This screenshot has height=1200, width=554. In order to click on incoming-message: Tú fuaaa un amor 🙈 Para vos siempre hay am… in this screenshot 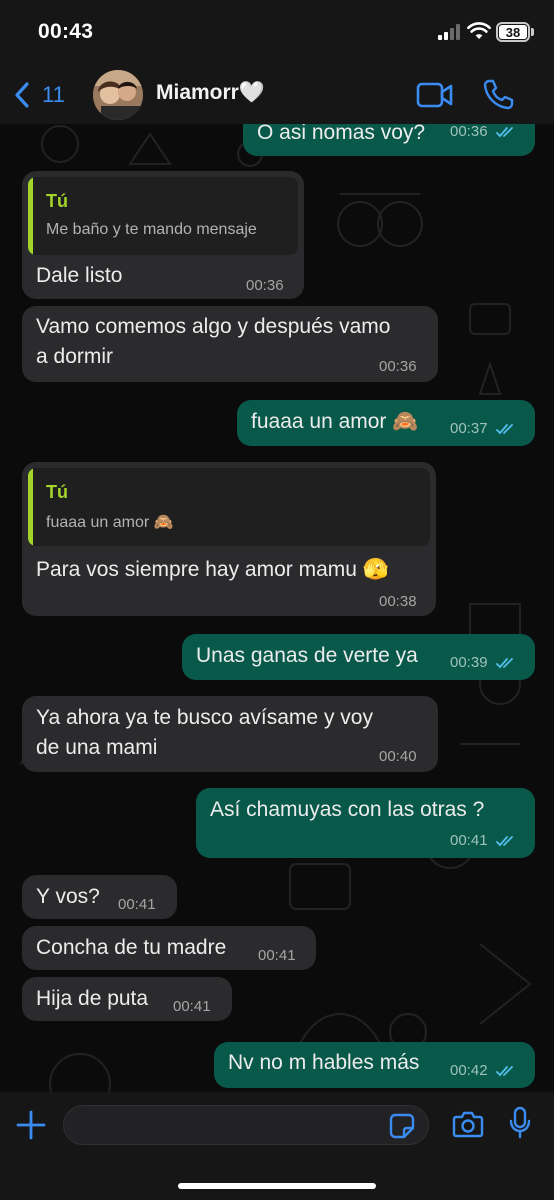, I will do `click(229, 539)`.